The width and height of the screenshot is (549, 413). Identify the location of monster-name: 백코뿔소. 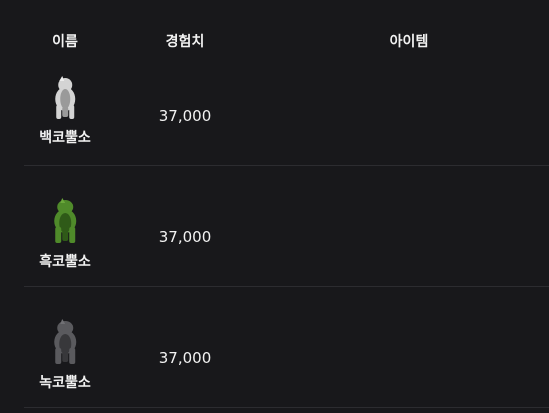
(65, 138).